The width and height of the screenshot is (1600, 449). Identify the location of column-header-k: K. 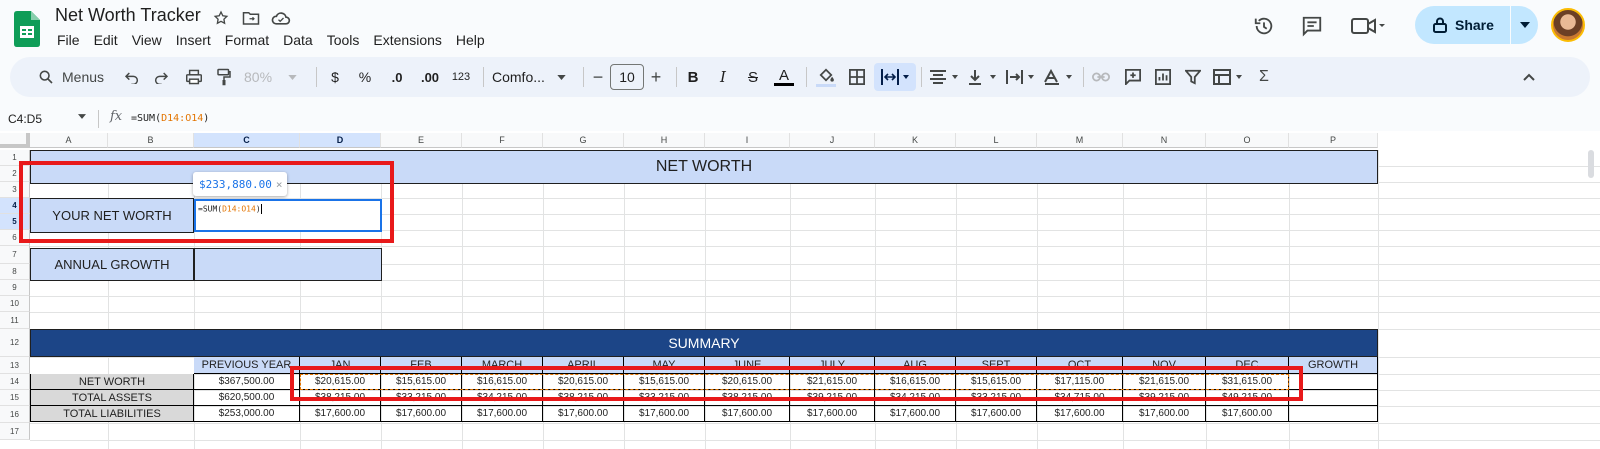
(915, 140).